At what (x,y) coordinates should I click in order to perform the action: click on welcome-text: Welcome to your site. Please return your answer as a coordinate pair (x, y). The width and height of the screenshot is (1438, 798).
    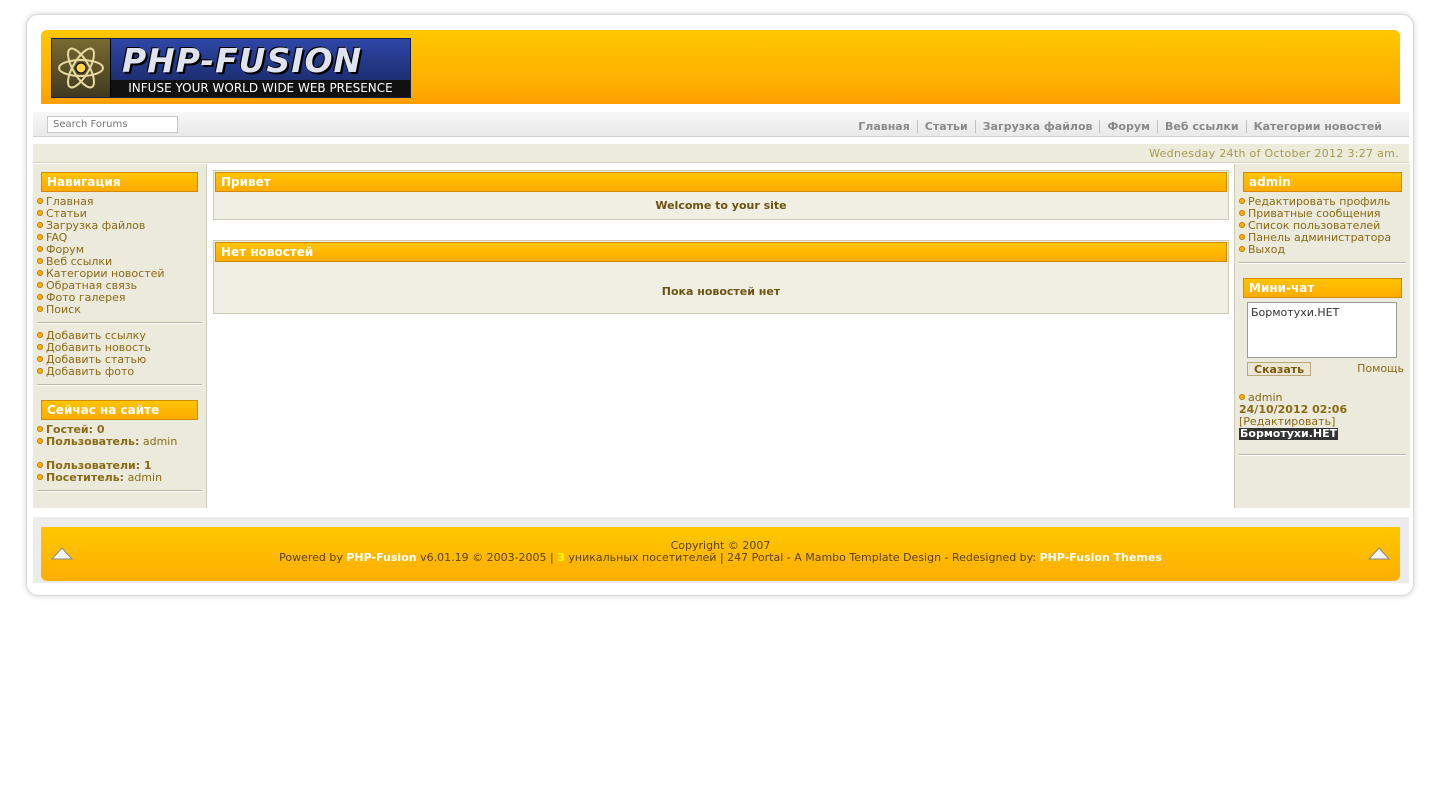
    Looking at the image, I should click on (721, 205).